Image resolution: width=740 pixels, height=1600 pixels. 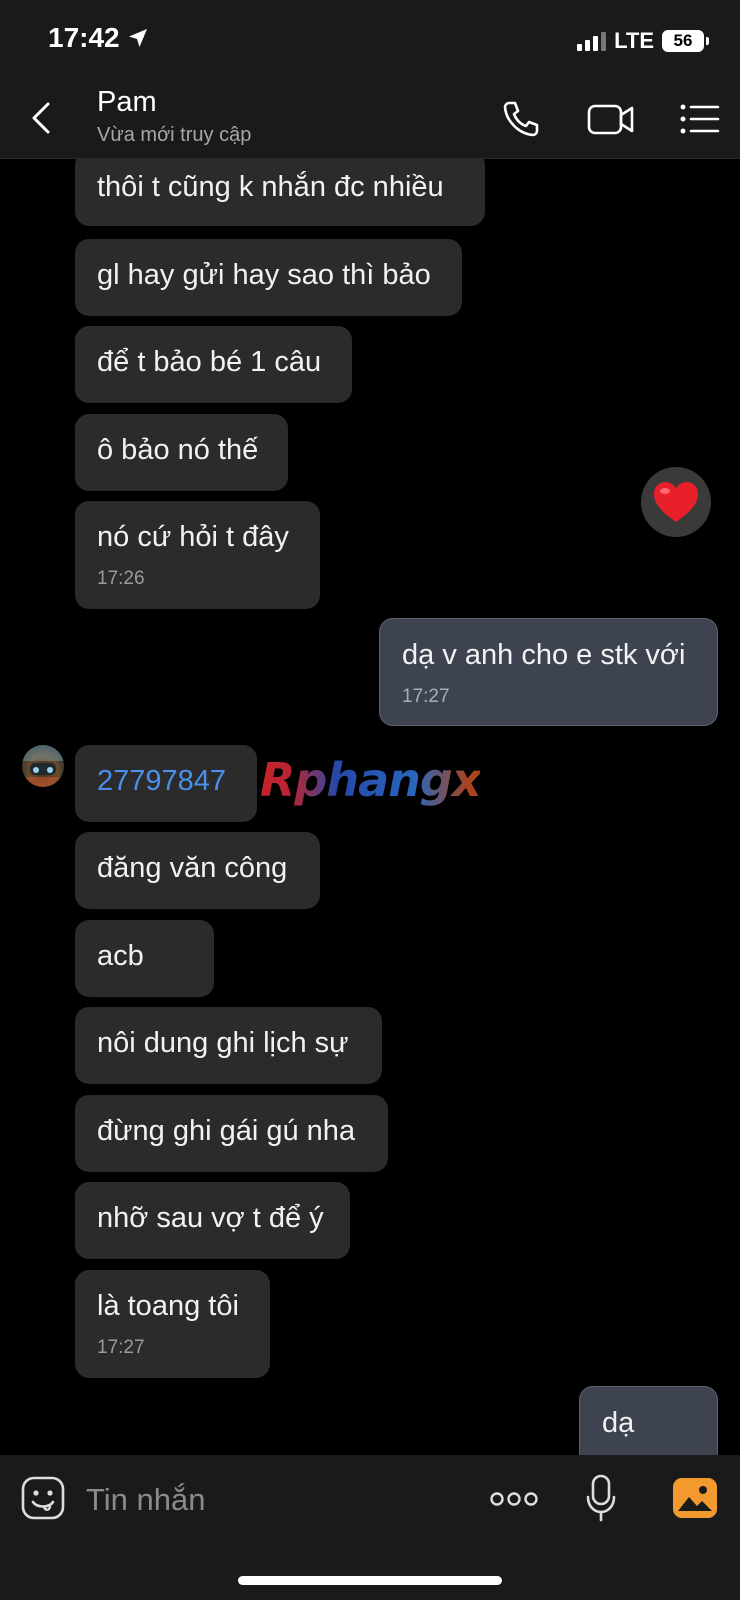 I want to click on message-incoming: đăng văn công, so click(x=197, y=870).